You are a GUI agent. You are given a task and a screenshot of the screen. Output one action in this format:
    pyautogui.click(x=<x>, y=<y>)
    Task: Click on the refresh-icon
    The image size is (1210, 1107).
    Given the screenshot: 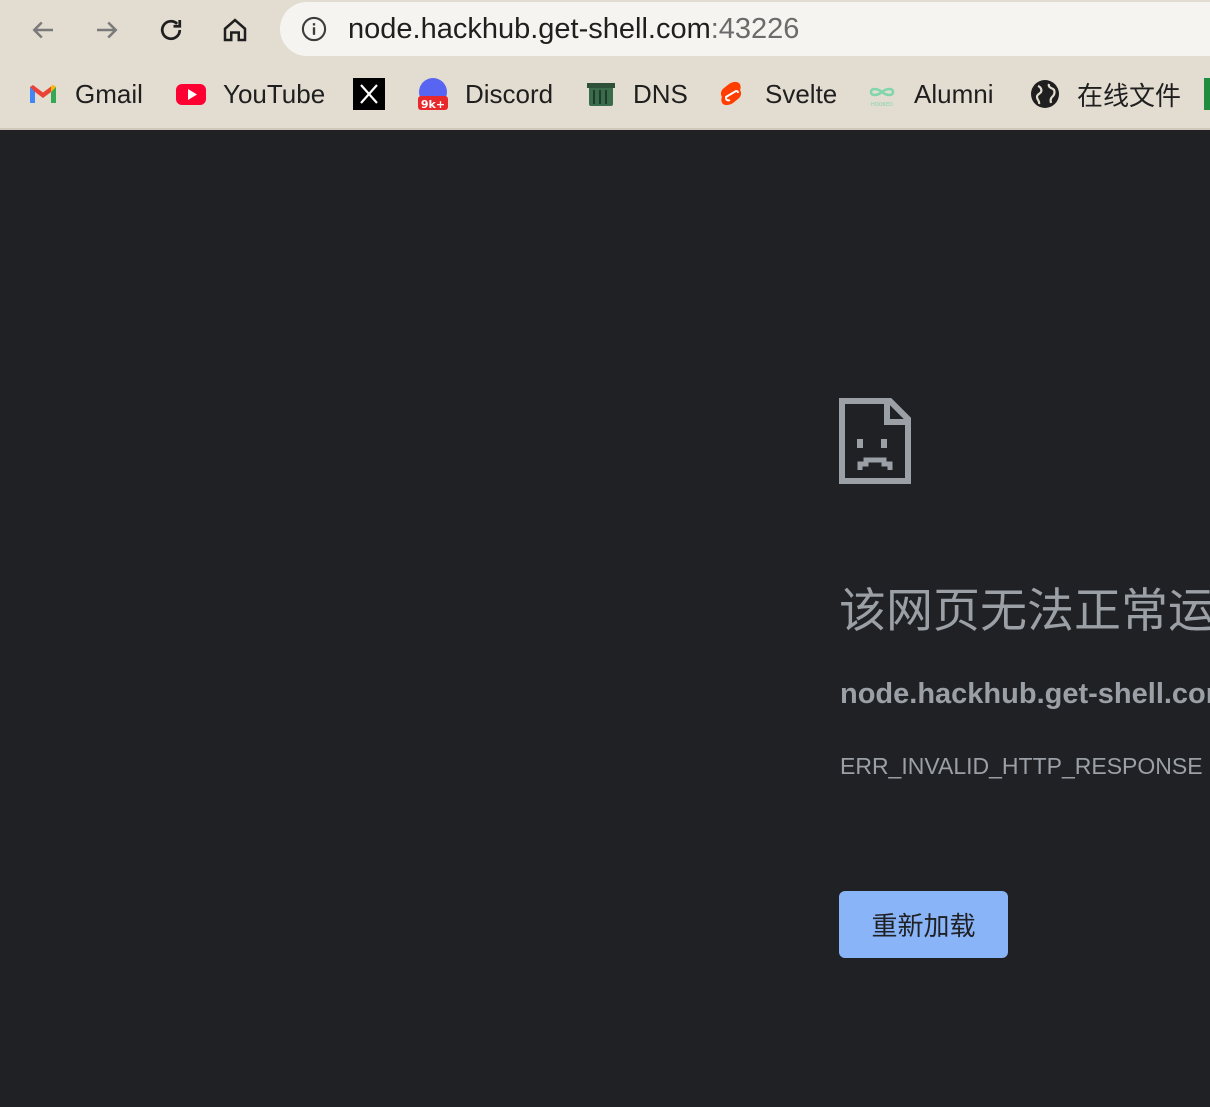 What is the action you would take?
    pyautogui.click(x=171, y=30)
    